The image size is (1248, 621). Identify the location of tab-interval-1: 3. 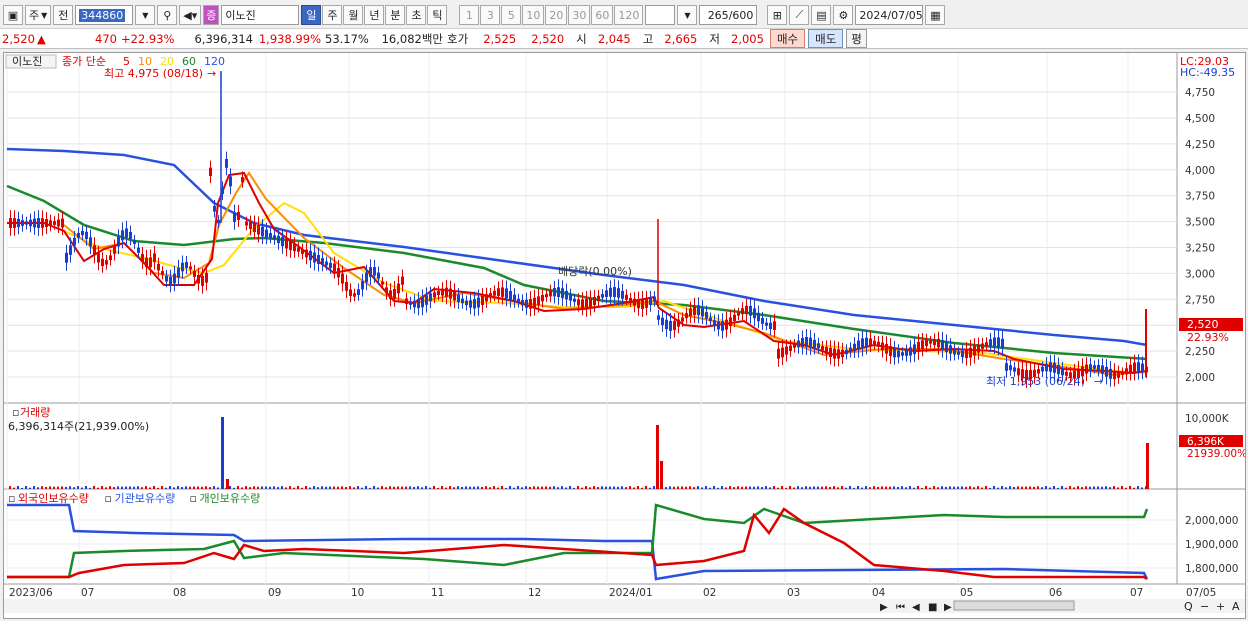
(490, 15).